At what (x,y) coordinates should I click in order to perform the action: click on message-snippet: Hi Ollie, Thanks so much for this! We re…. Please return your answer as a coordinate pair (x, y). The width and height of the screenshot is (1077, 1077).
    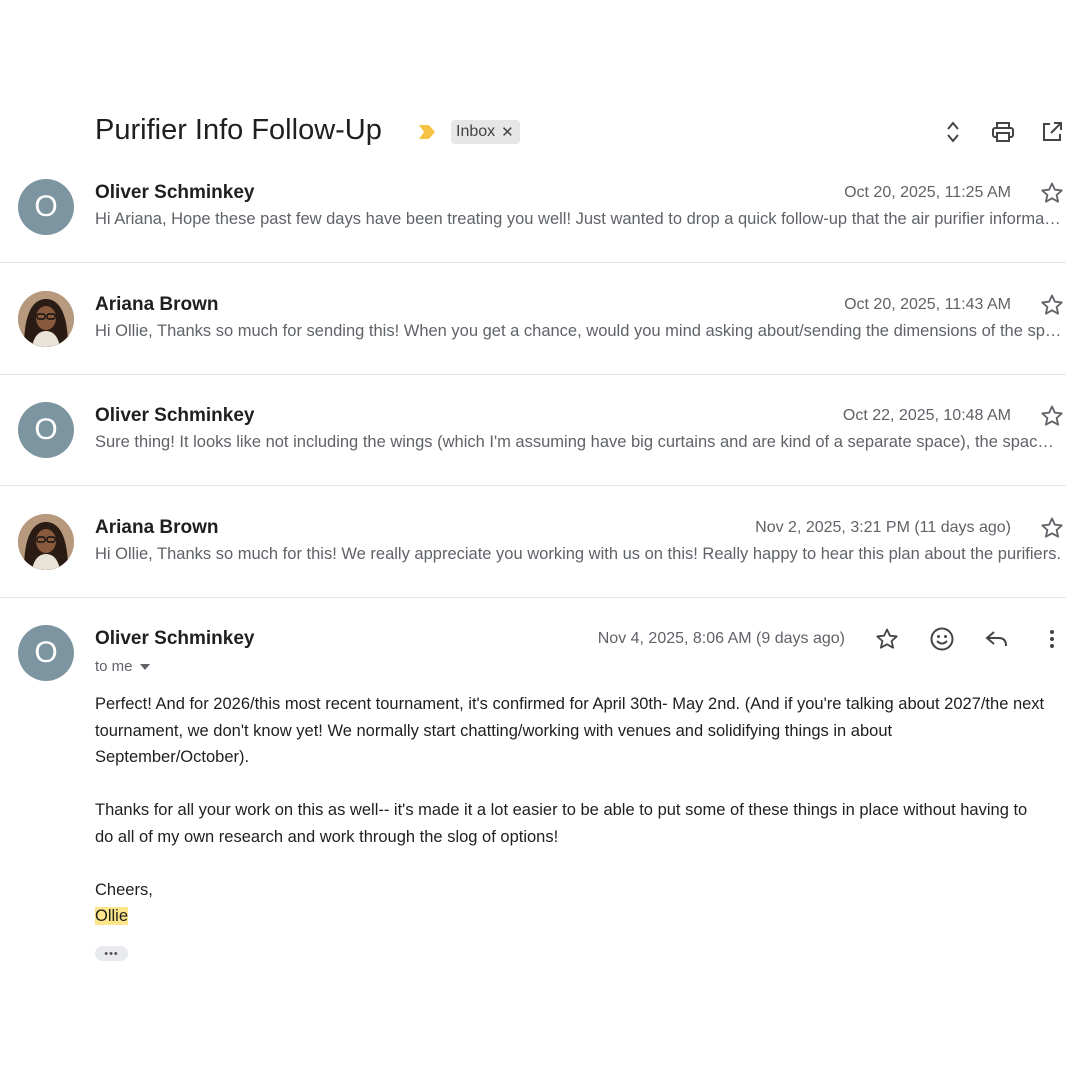
    Looking at the image, I should click on (579, 554).